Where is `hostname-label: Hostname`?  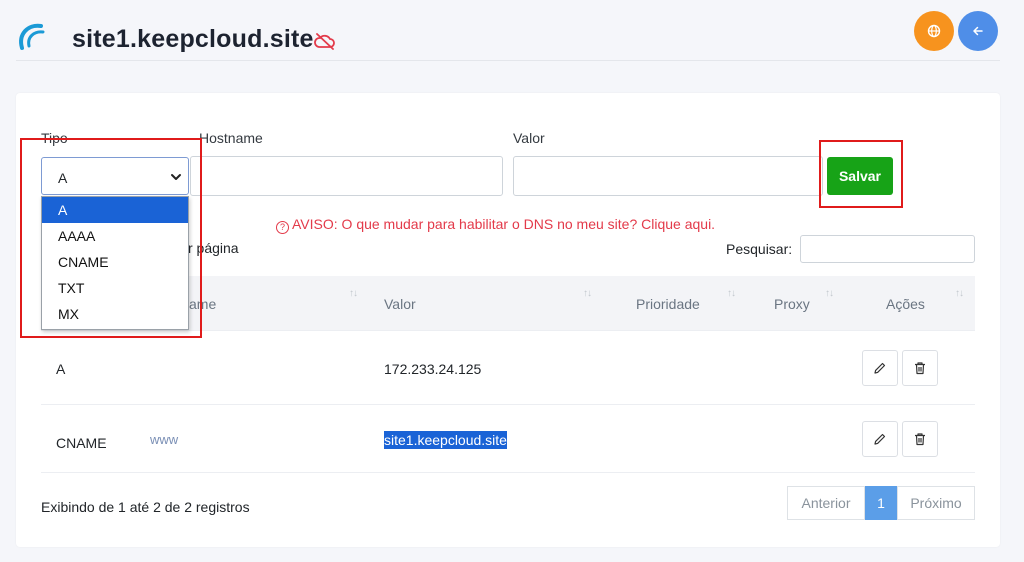 hostname-label: Hostname is located at coordinates (231, 138).